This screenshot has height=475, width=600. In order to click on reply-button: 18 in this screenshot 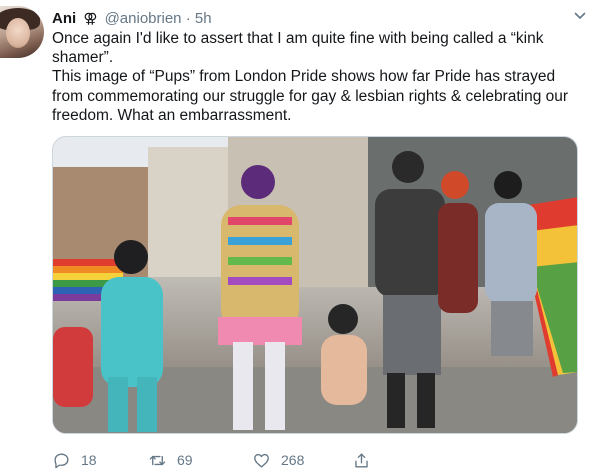, I will do `click(74, 460)`.